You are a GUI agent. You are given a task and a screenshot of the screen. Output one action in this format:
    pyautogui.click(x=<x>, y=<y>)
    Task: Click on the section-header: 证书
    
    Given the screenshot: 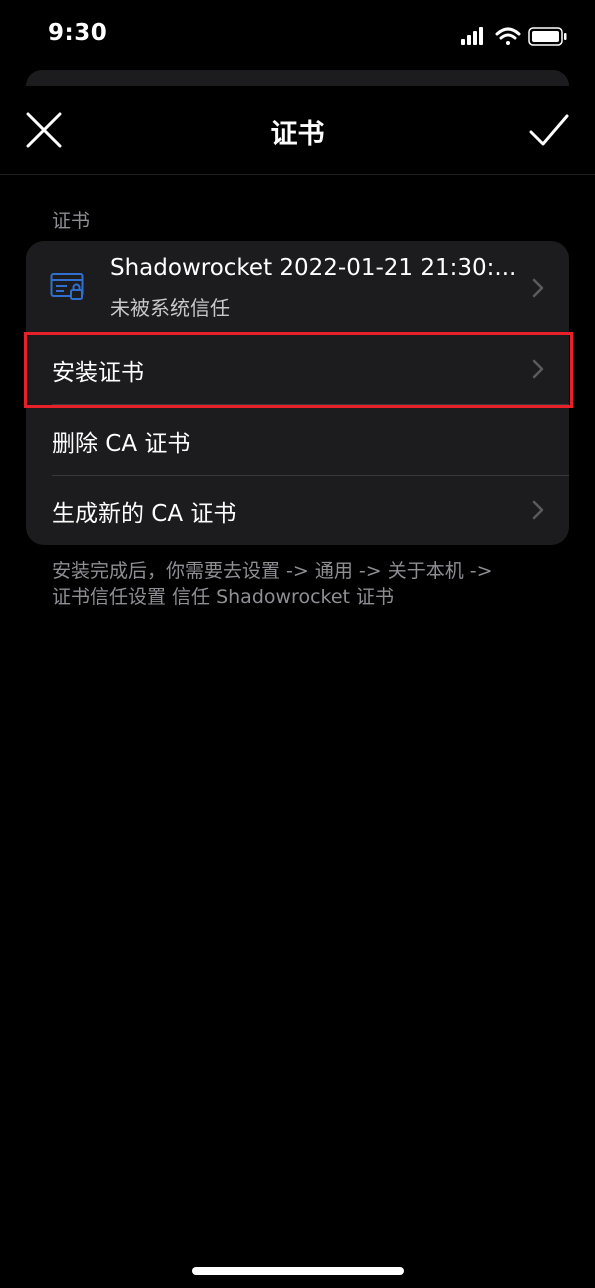 What is the action you would take?
    pyautogui.click(x=71, y=221)
    